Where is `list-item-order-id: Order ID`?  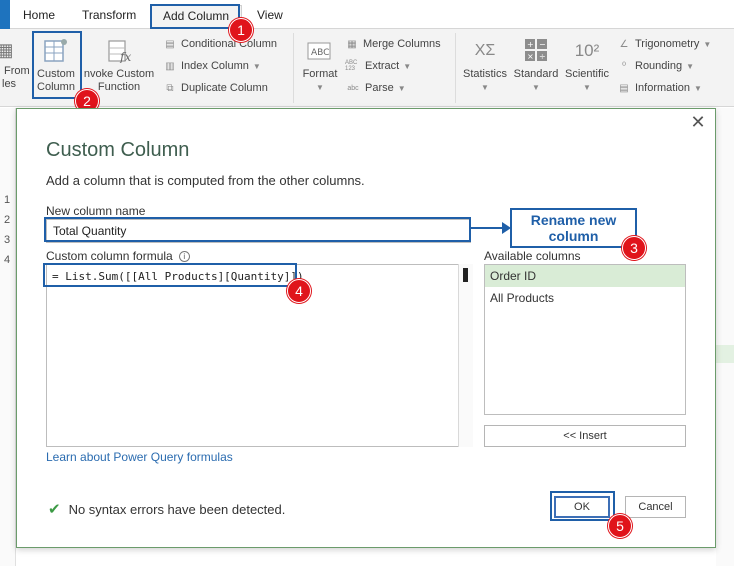 list-item-order-id: Order ID is located at coordinates (585, 276).